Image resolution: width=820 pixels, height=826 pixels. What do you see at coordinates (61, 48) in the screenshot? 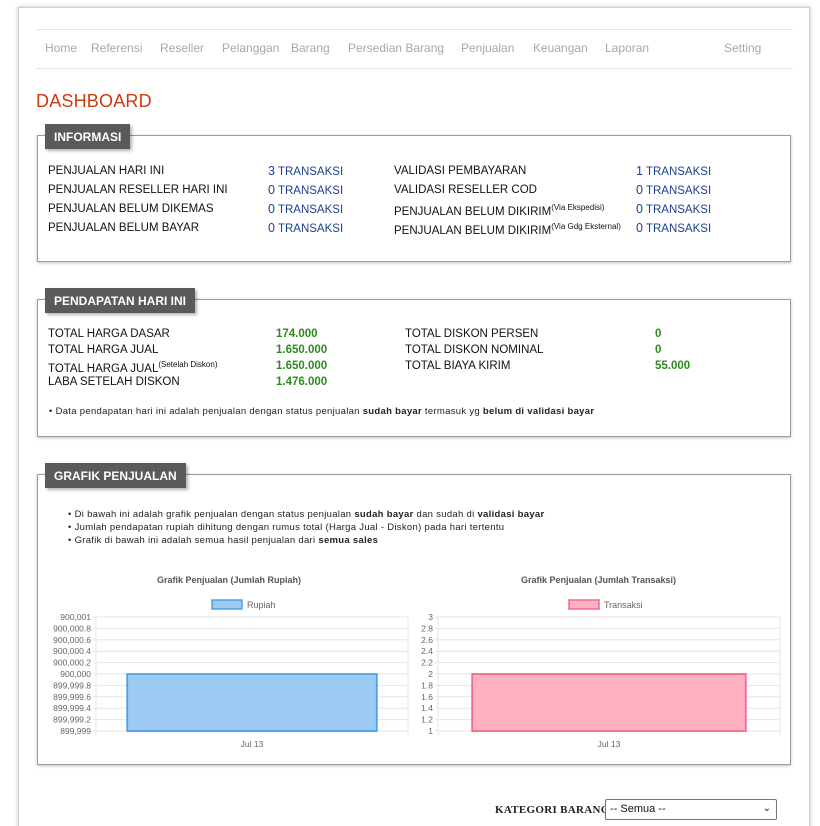
I see `nav-home: Home` at bounding box center [61, 48].